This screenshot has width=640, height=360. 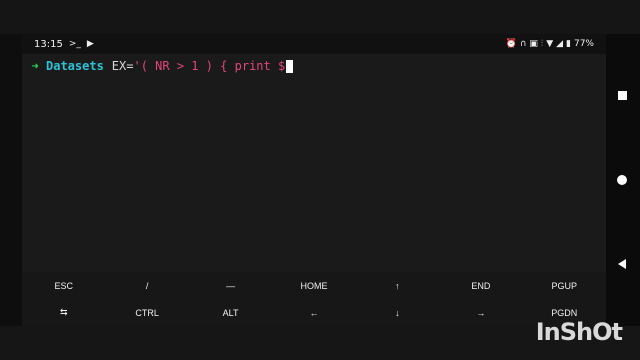 What do you see at coordinates (397, 285) in the screenshot?
I see `key-up-arrow: ↑` at bounding box center [397, 285].